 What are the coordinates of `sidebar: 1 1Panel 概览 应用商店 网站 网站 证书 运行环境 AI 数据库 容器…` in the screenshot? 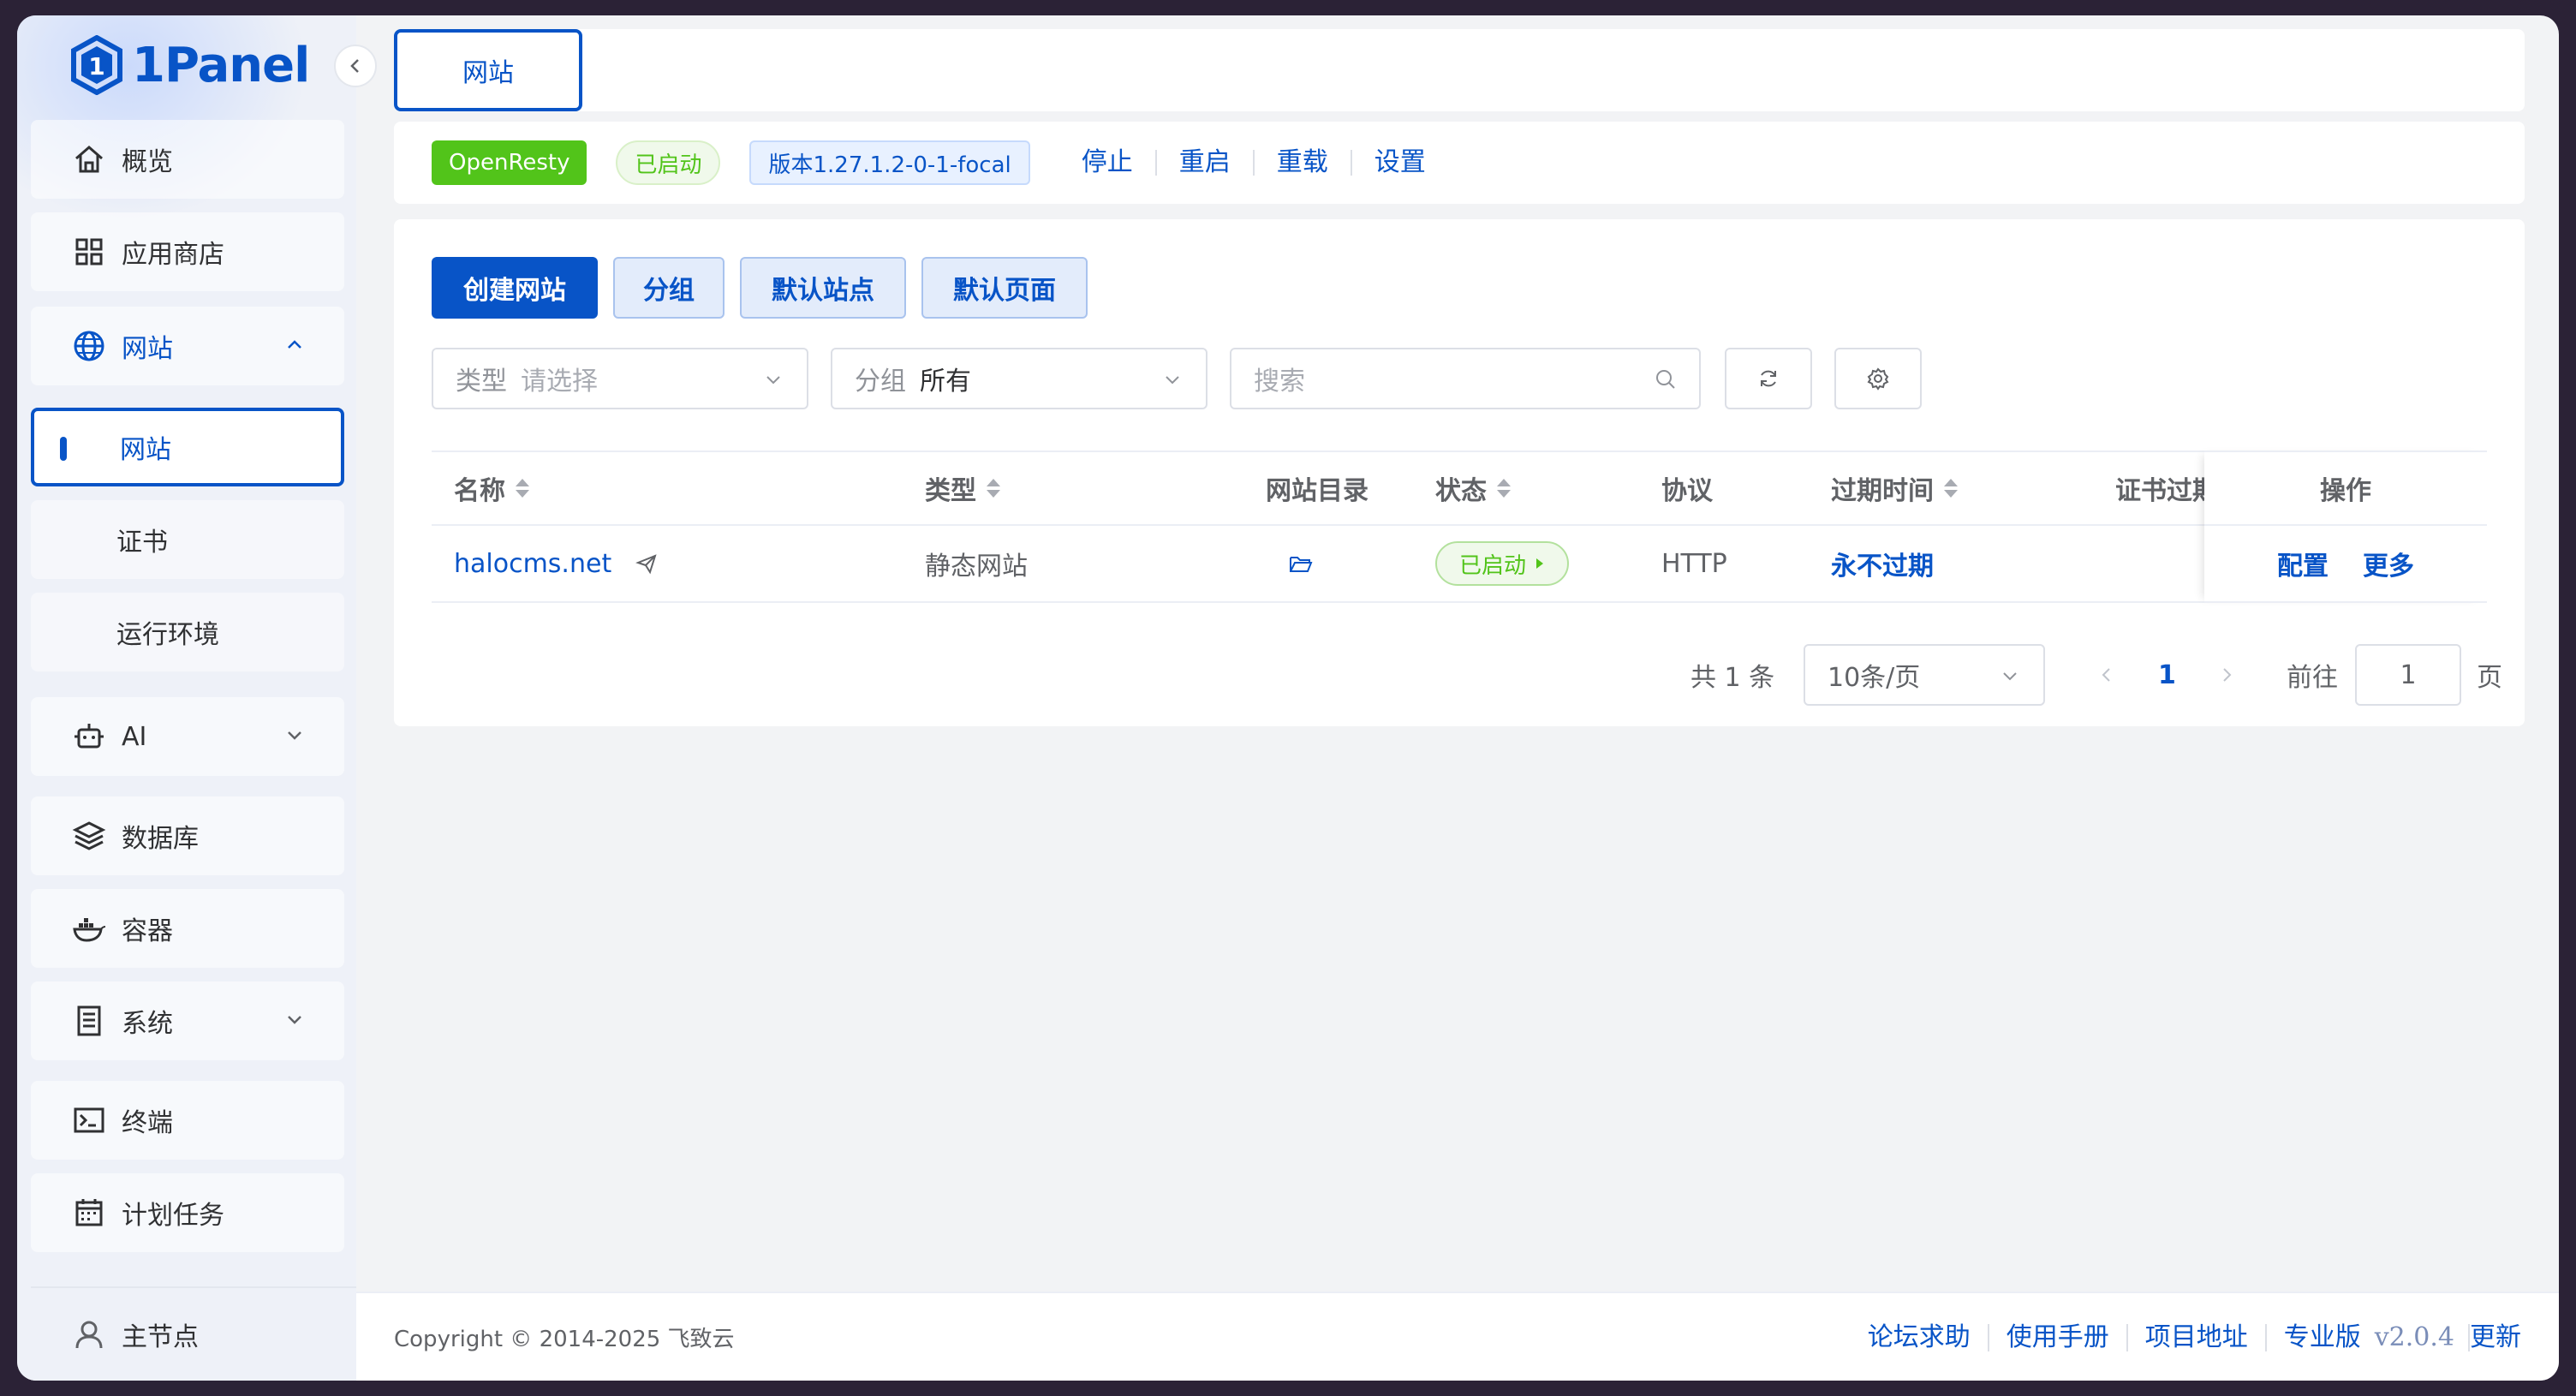 It's located at (197, 698).